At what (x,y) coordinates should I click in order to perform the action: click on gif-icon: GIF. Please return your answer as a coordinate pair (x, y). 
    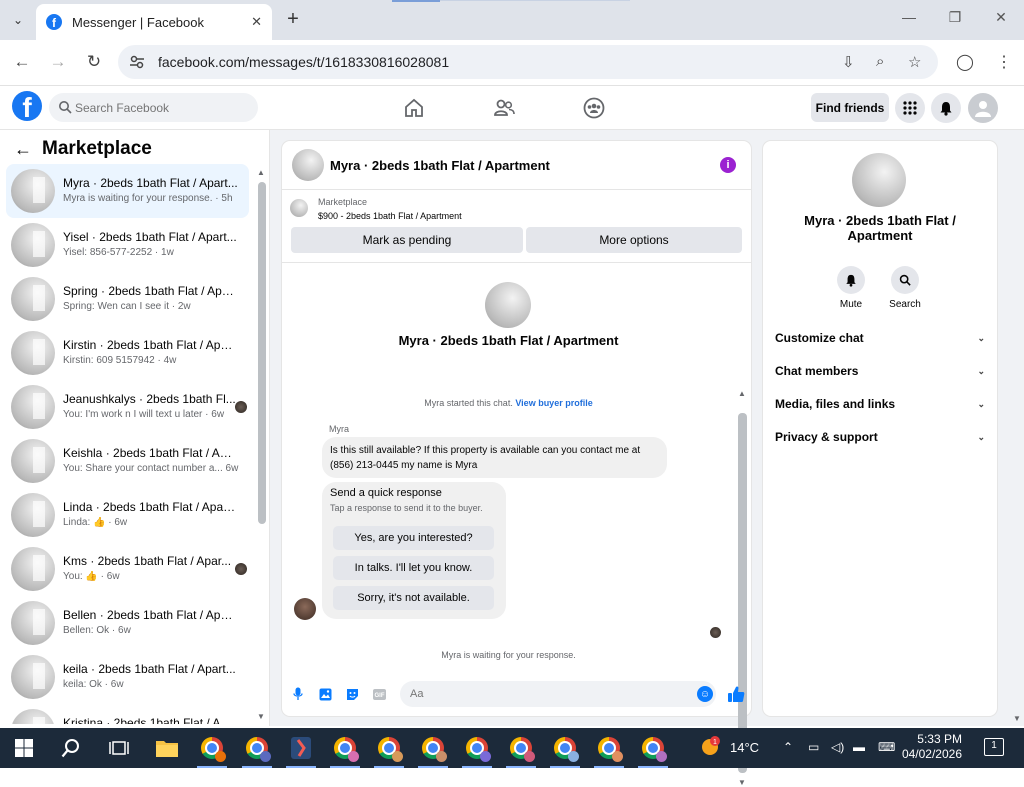
    Looking at the image, I should click on (379, 694).